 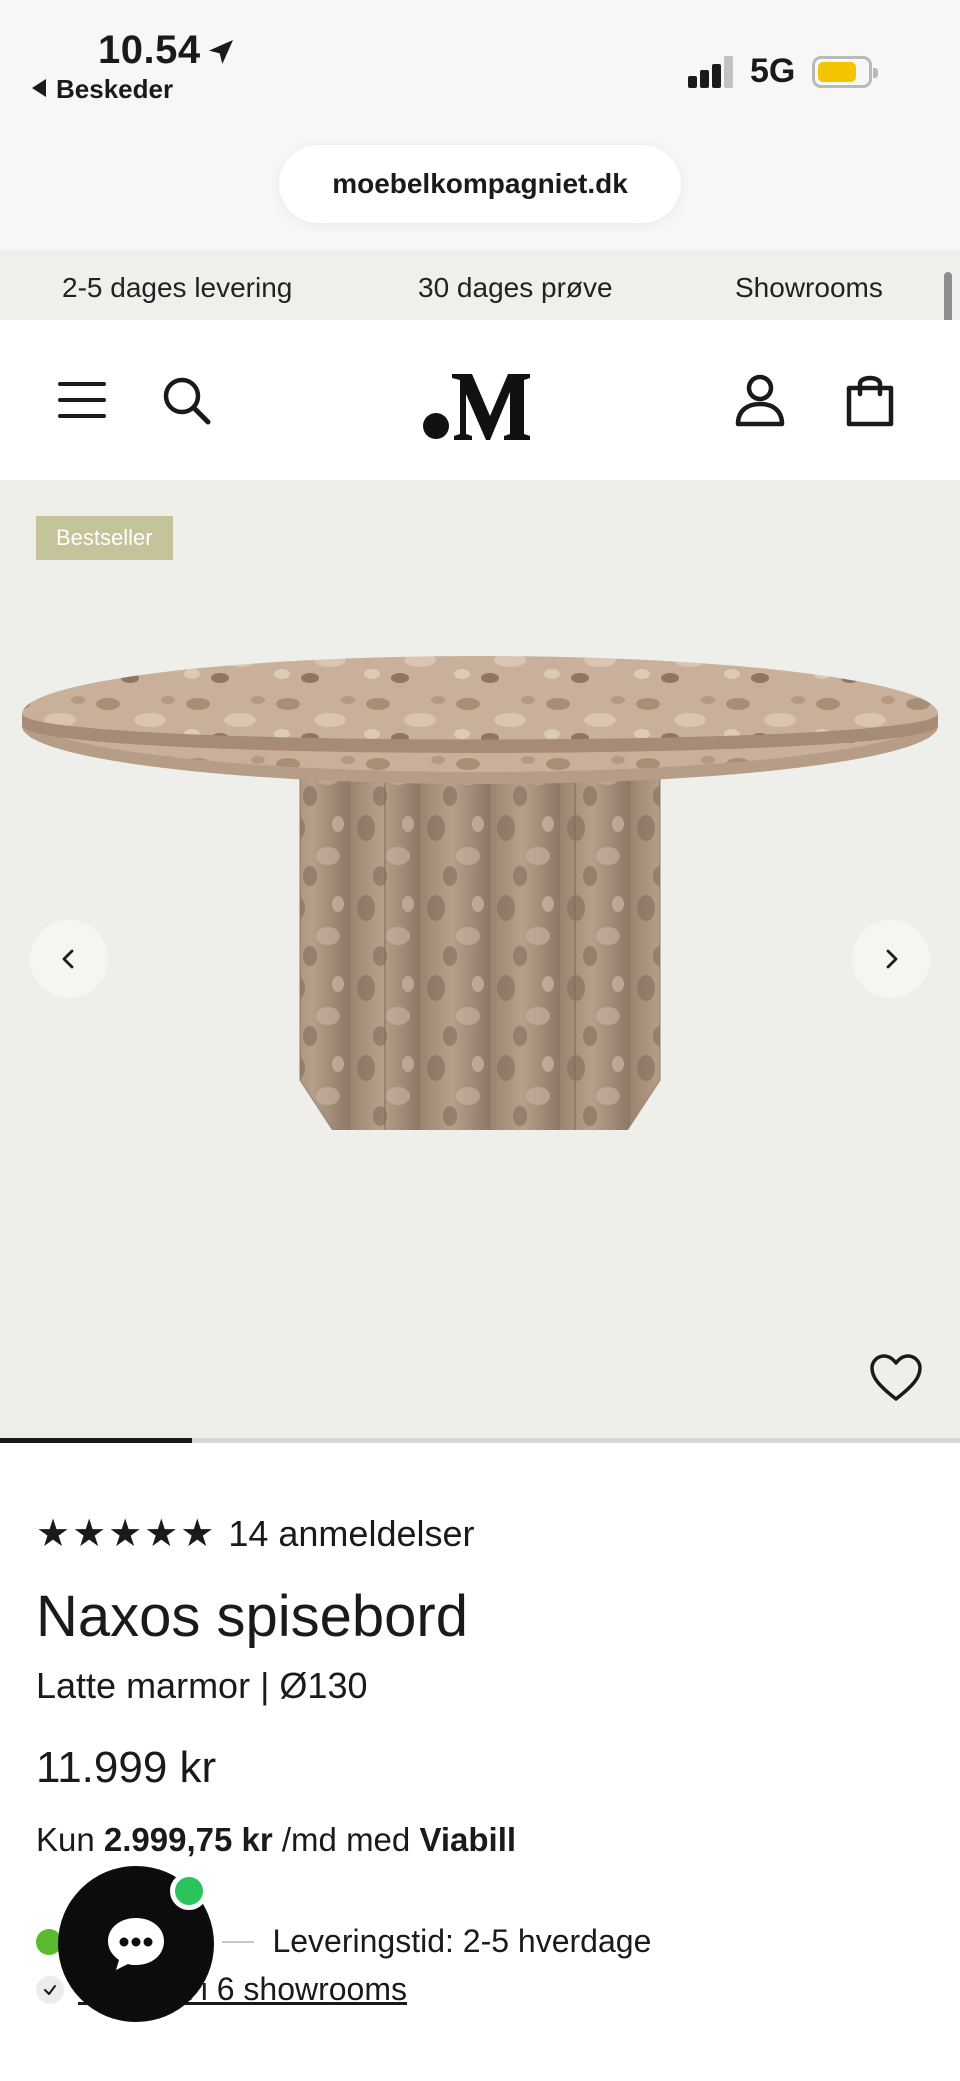 I want to click on account-icon, so click(x=760, y=400).